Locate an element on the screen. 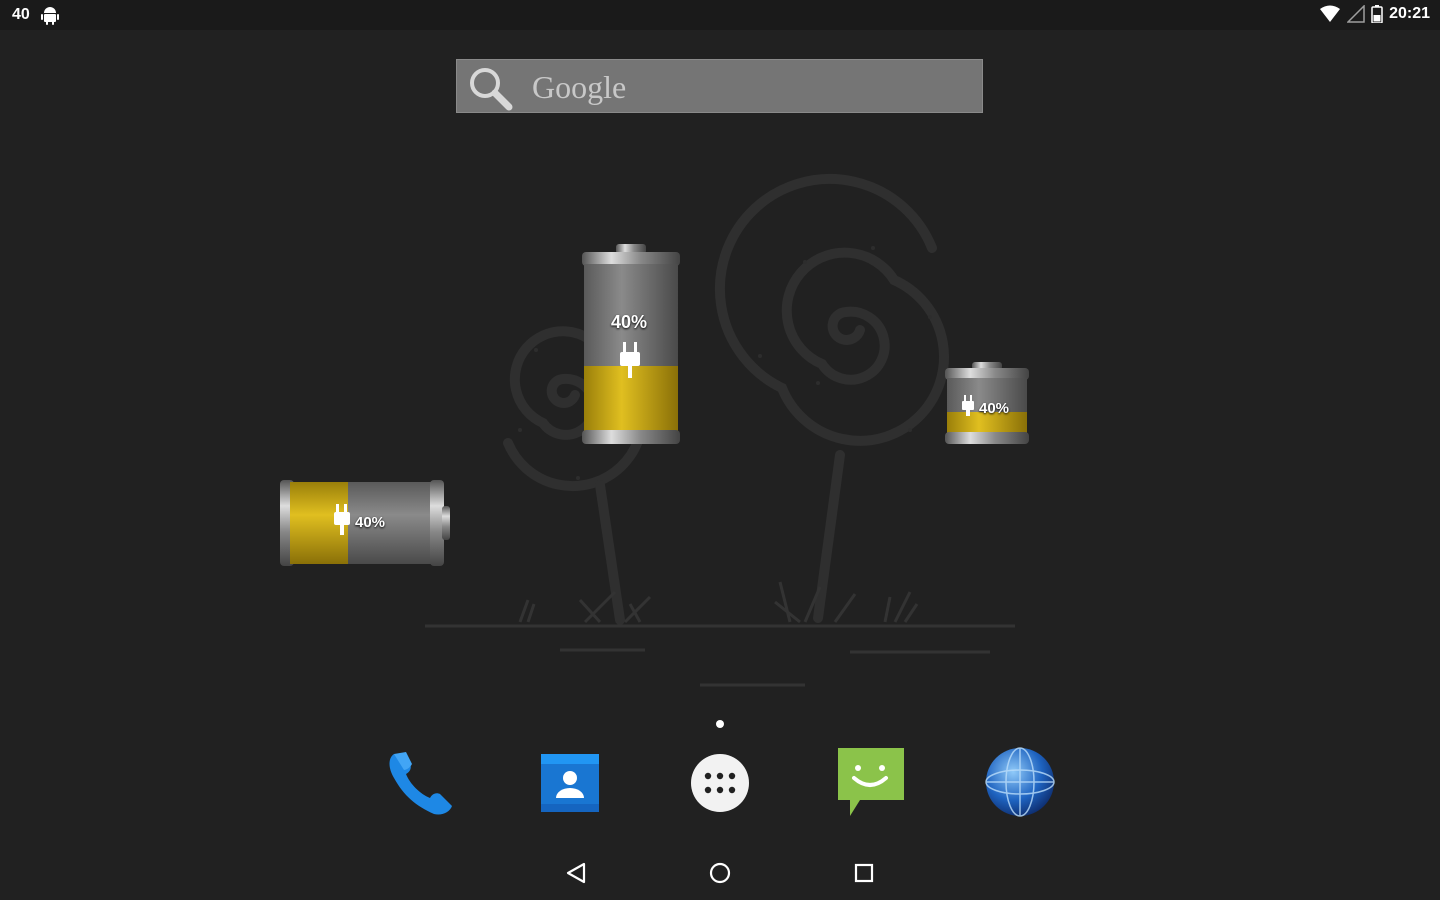 The image size is (1440, 900). battery-icon is located at coordinates (1377, 14).